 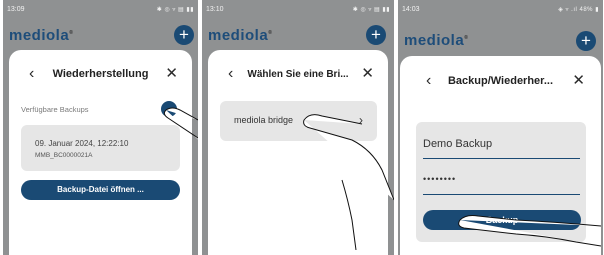 I want to click on backup-card: 09. Januar 2024, 12:22:10 MMB_BC0000021A, so click(x=100, y=148).